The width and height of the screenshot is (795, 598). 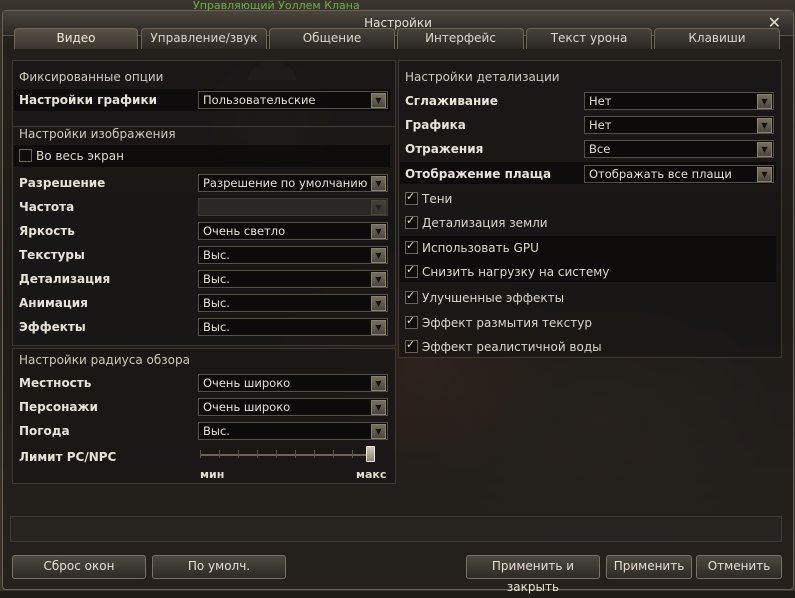 What do you see at coordinates (411, 246) in the screenshot?
I see `use-gpu-checkbox` at bounding box center [411, 246].